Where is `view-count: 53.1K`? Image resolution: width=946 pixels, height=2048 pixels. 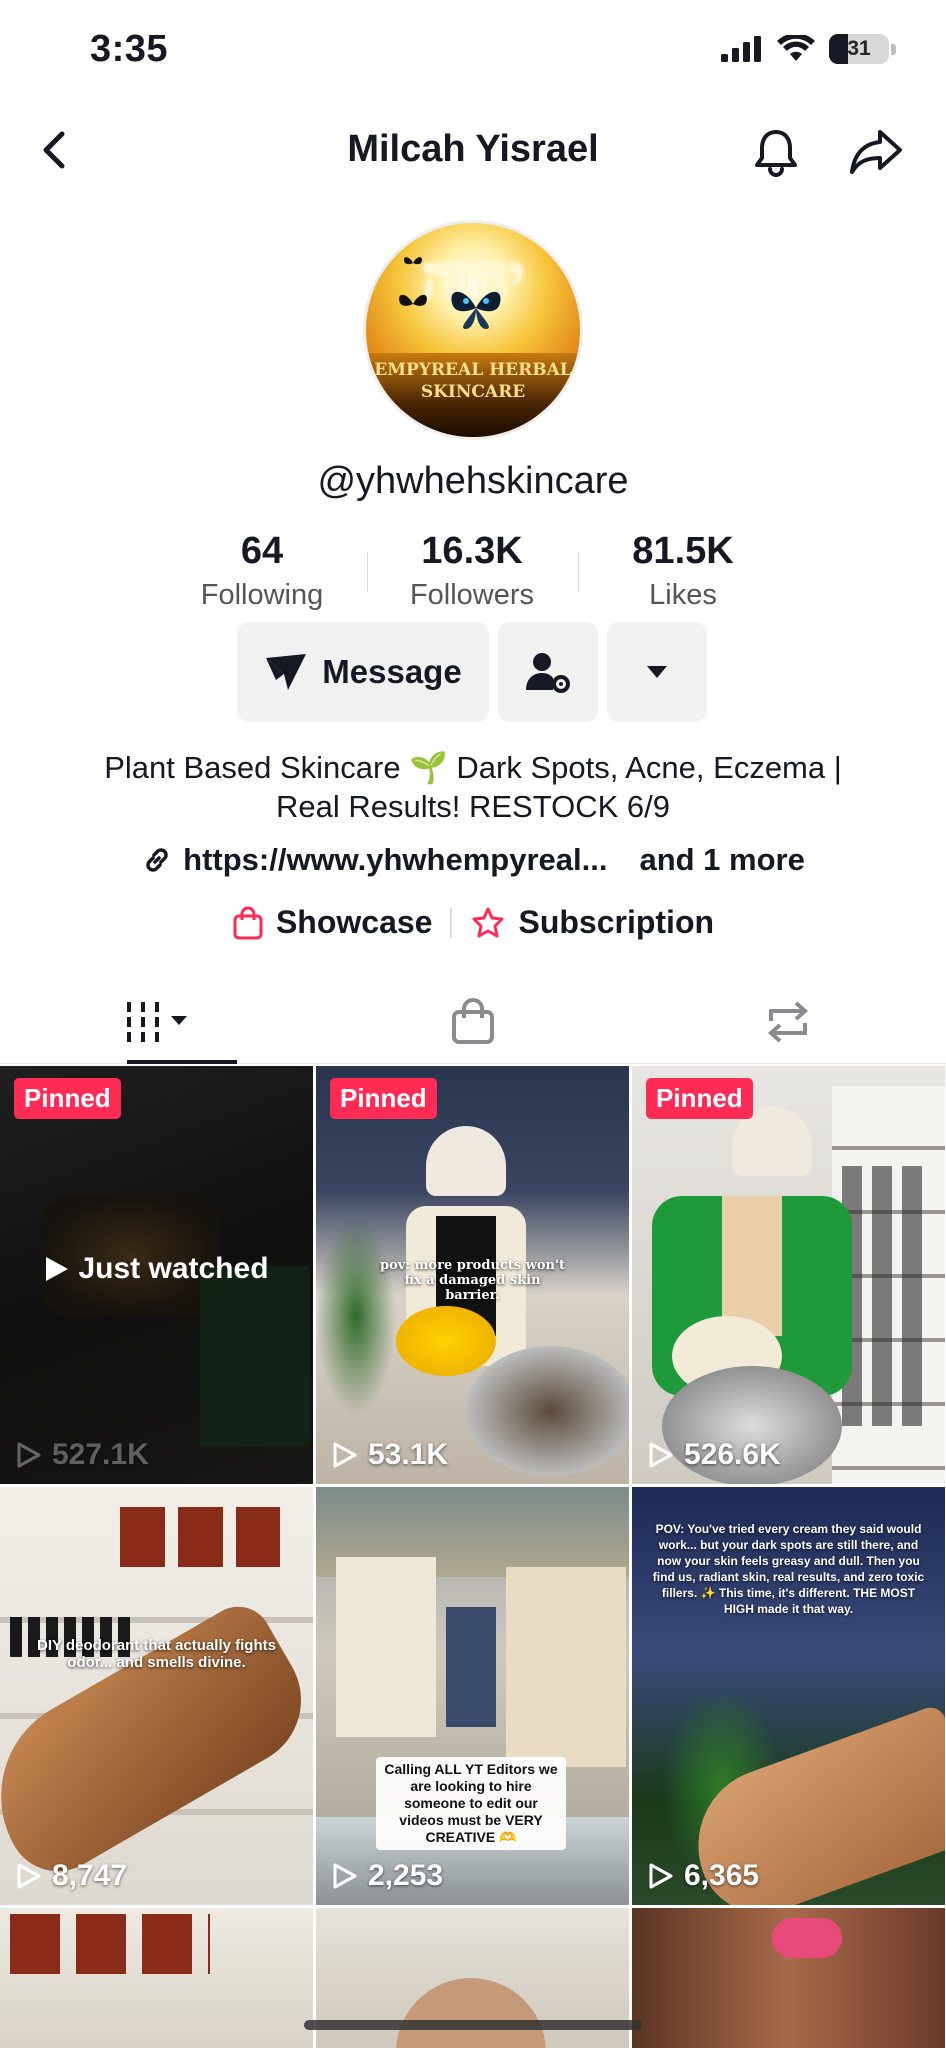
view-count: 53.1K is located at coordinates (390, 1455).